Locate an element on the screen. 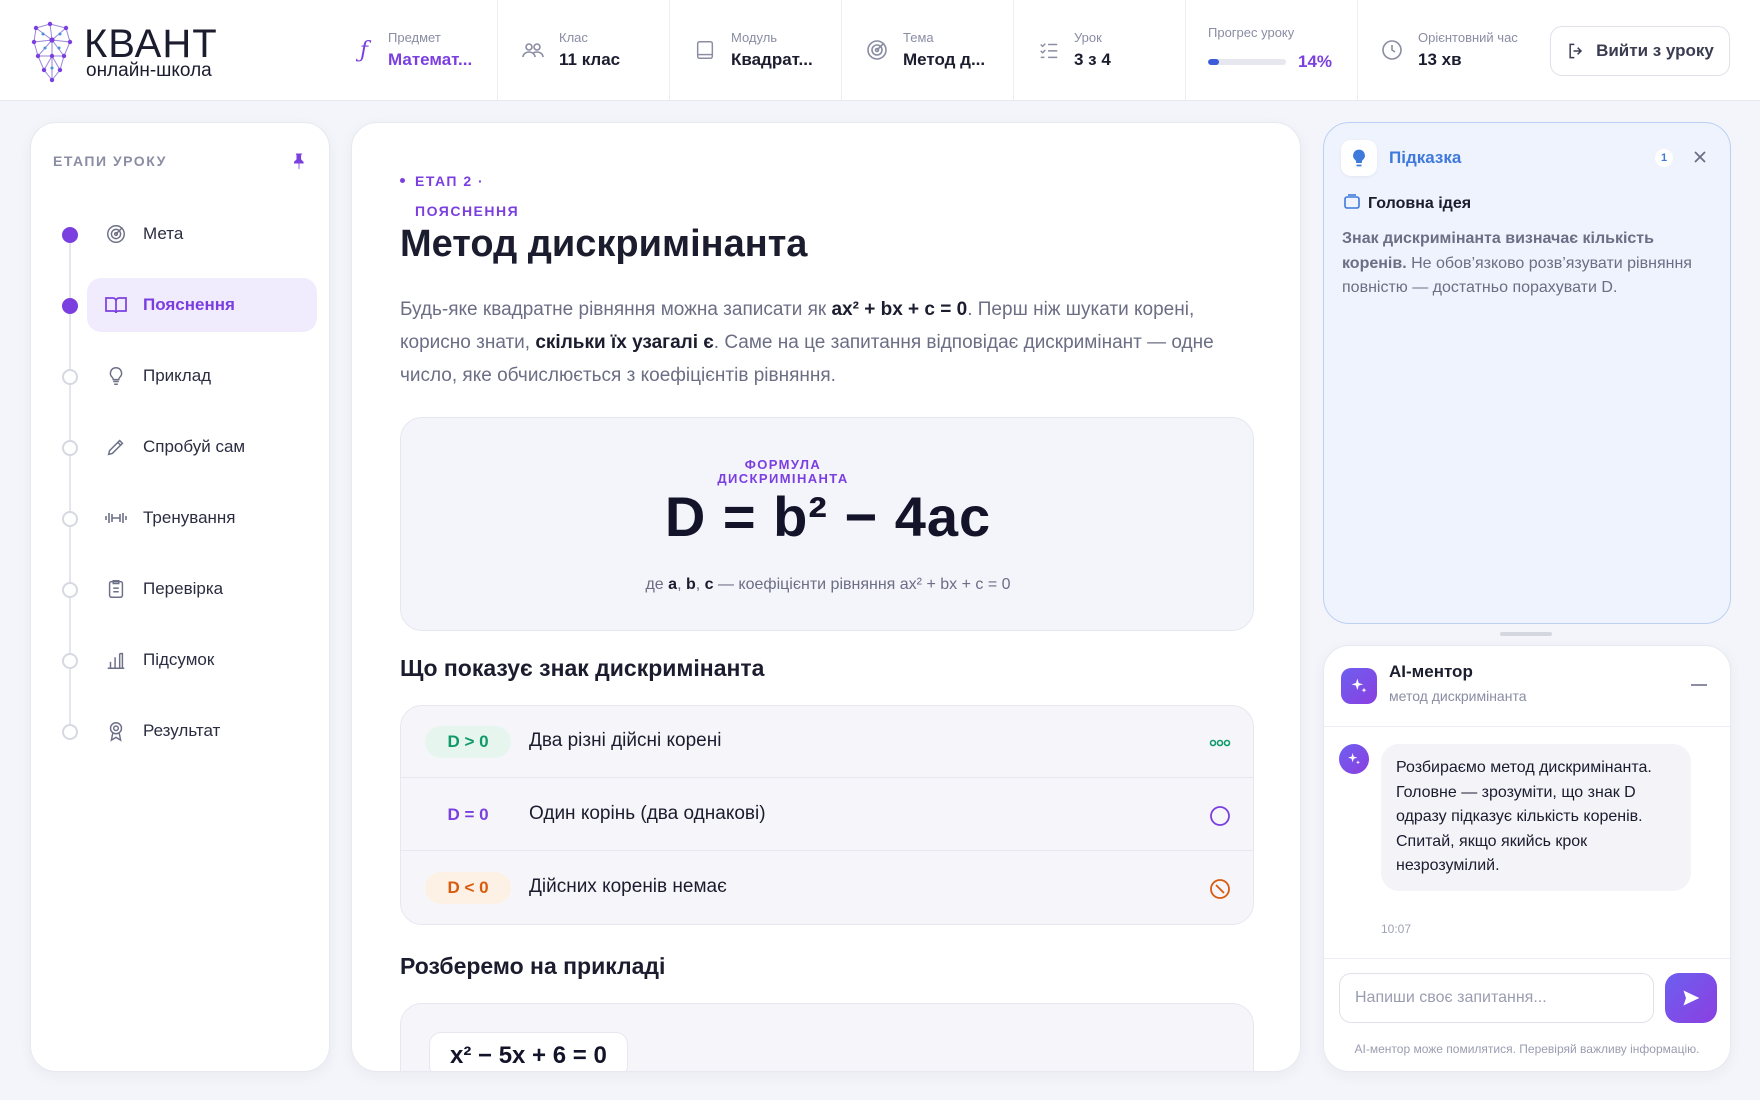  award-icon is located at coordinates (116, 731).